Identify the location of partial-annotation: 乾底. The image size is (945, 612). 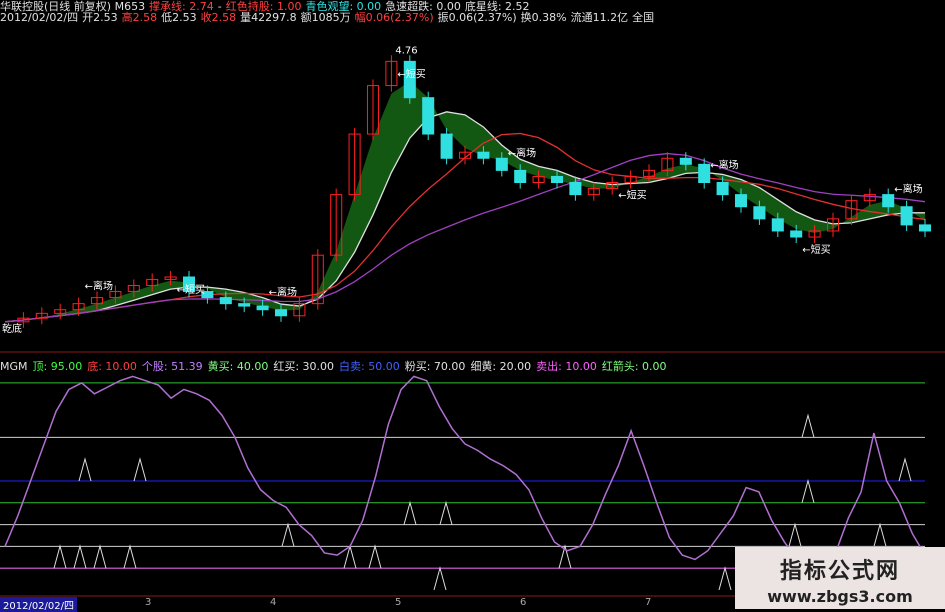
(12, 328).